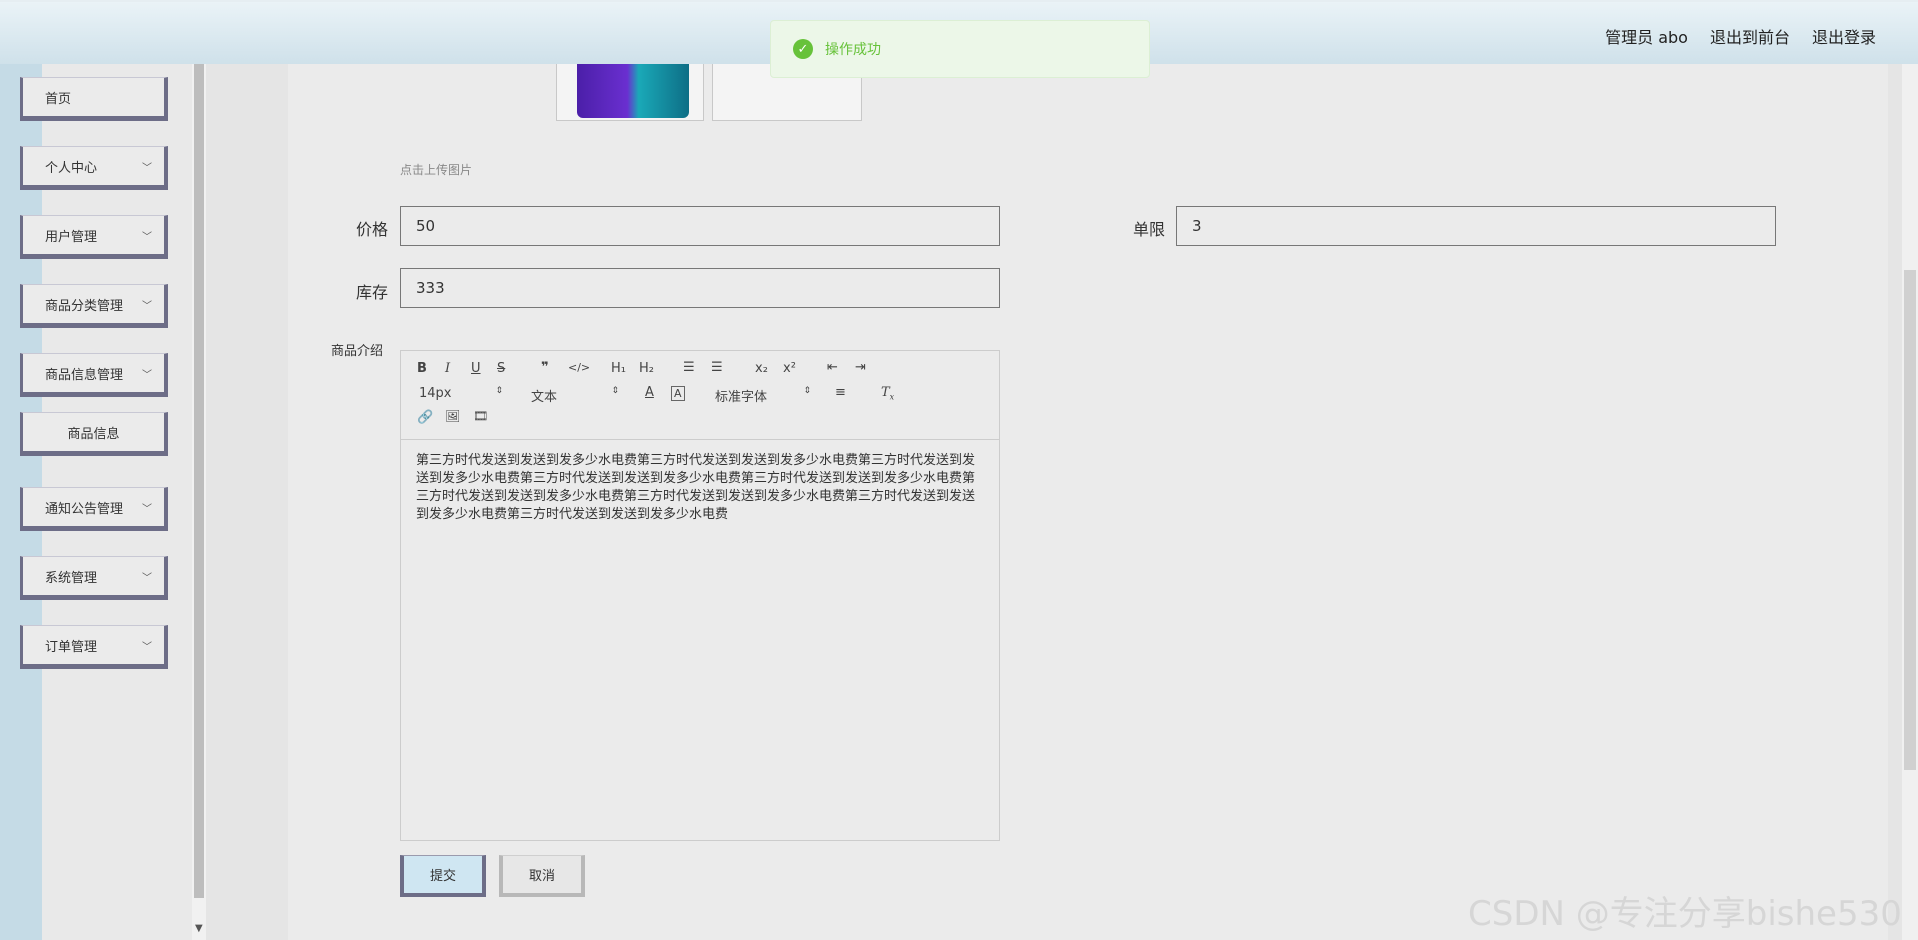 This screenshot has height=940, width=1918. I want to click on align-icon: ≡, so click(840, 392).